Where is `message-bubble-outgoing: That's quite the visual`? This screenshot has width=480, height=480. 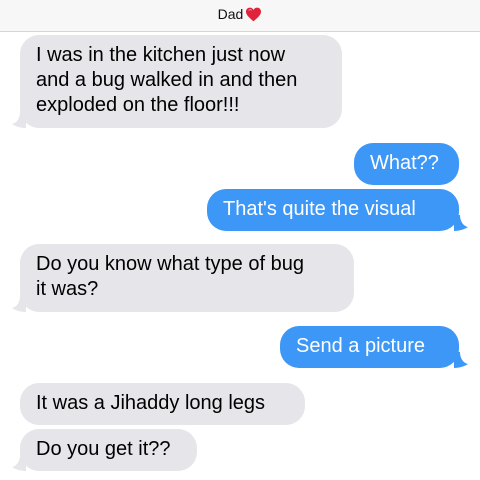 message-bubble-outgoing: That's quite the visual is located at coordinates (333, 210).